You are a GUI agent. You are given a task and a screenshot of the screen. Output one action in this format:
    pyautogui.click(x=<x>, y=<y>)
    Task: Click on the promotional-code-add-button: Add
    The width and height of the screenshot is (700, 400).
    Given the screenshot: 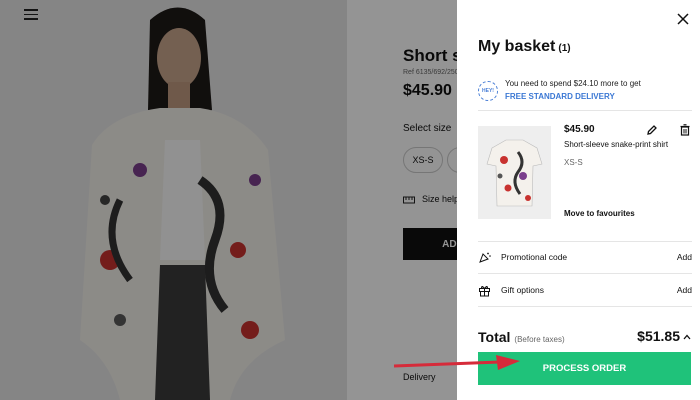 What is the action you would take?
    pyautogui.click(x=684, y=257)
    